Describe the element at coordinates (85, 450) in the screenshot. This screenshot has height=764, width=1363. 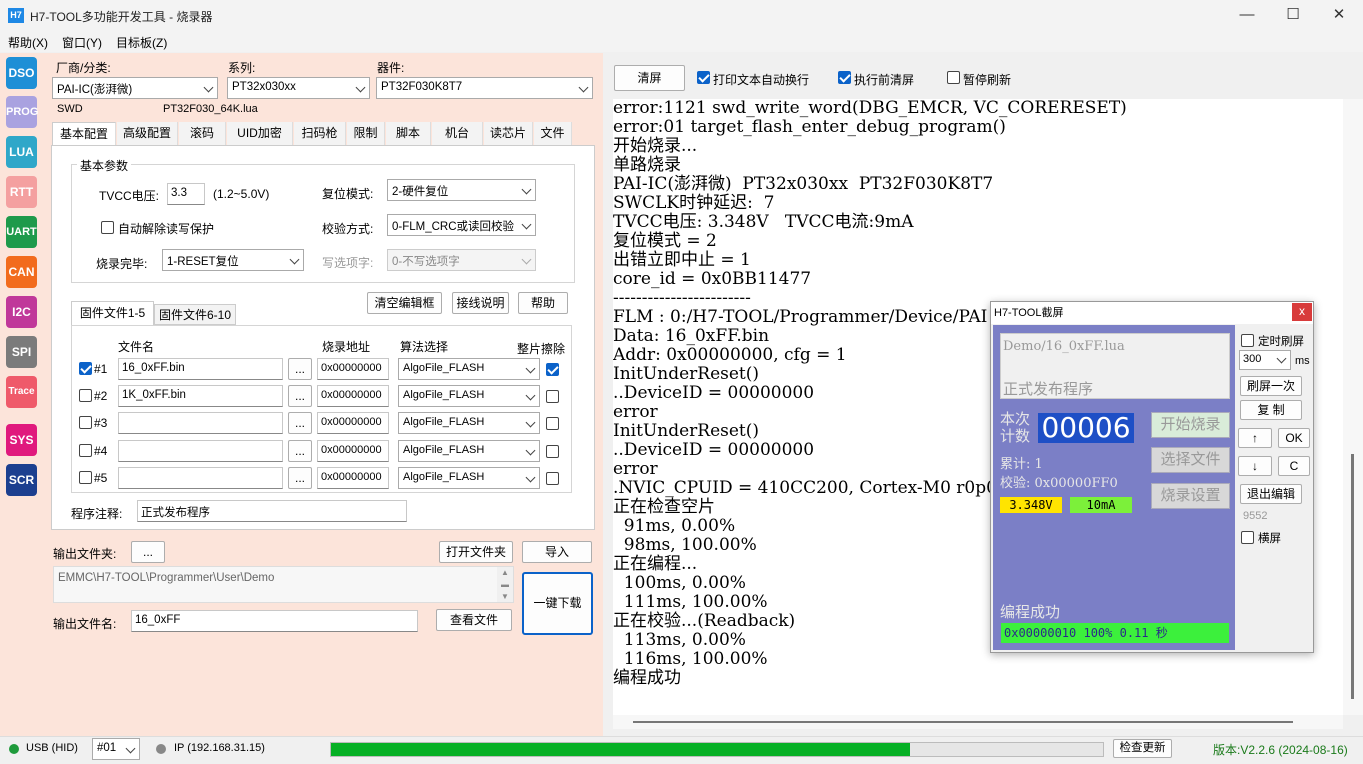
I see `file-row-4-enable-checkbox` at that location.